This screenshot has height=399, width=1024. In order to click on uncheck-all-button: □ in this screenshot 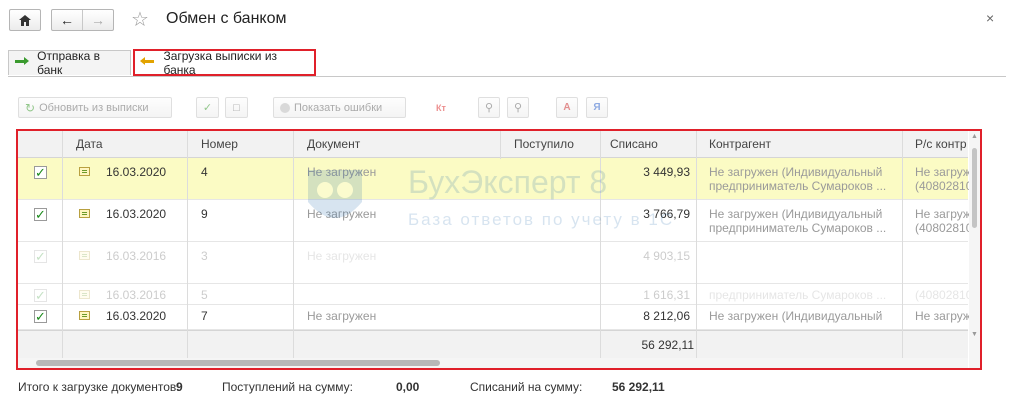, I will do `click(236, 107)`.